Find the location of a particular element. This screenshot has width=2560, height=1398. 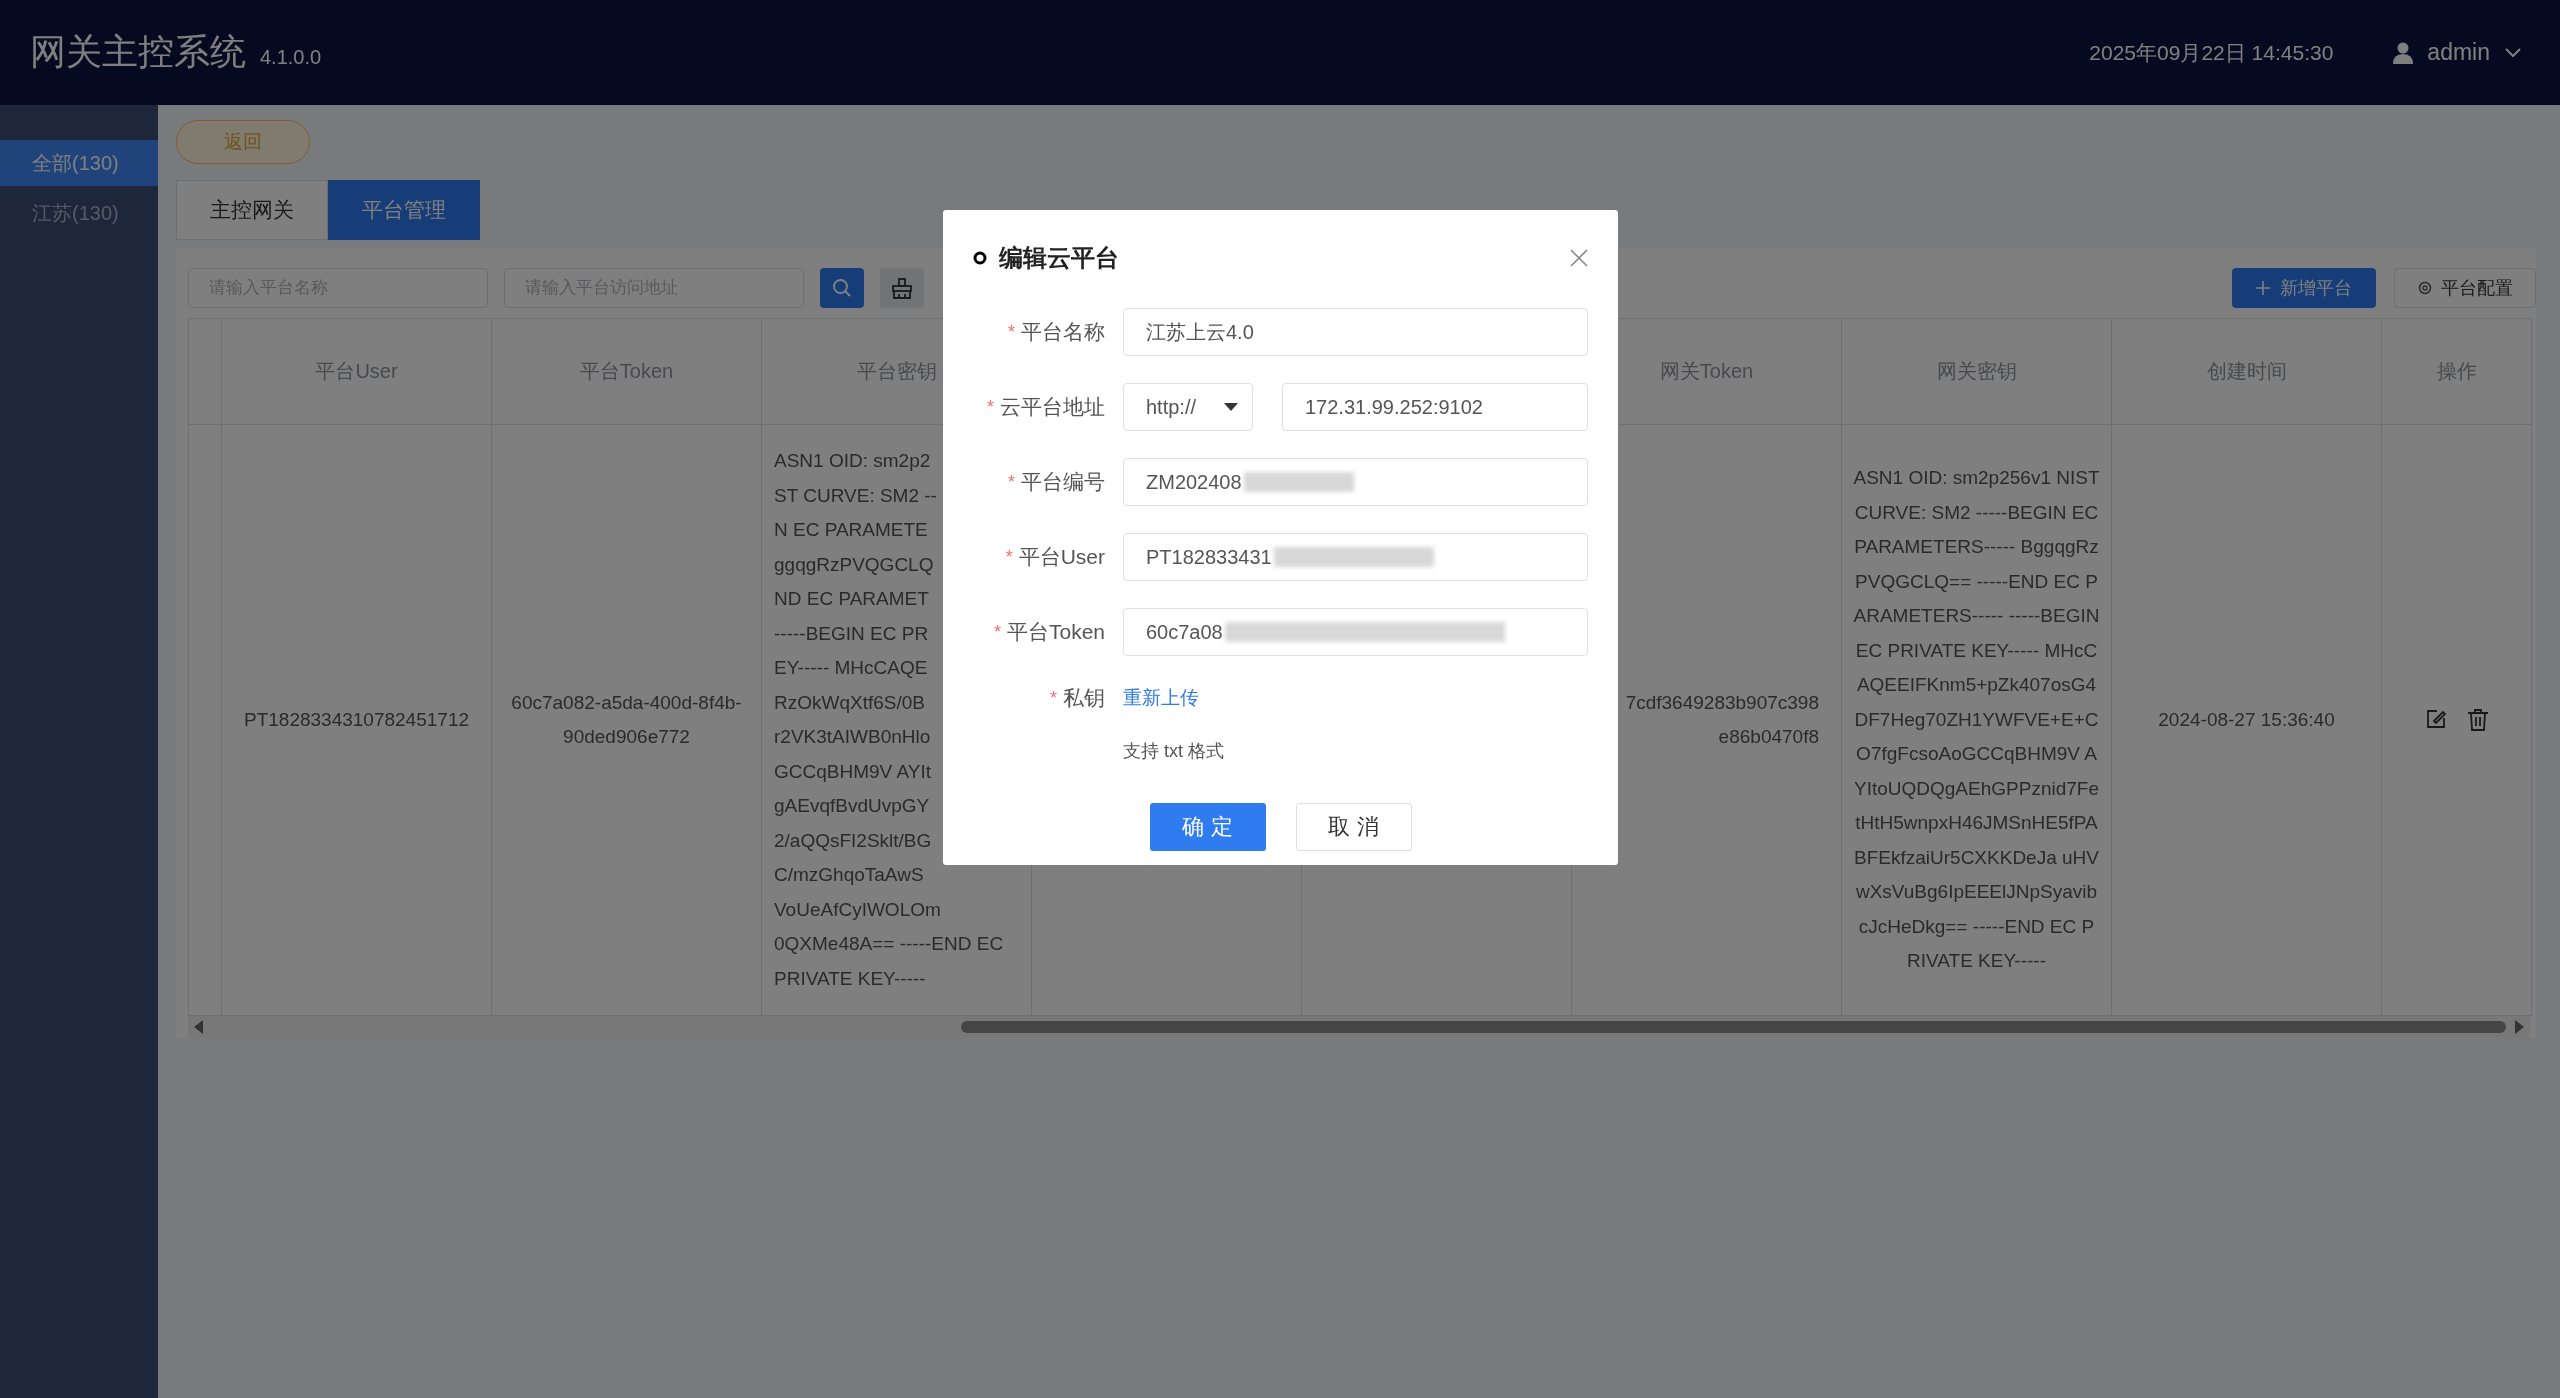

close-button is located at coordinates (1579, 258).